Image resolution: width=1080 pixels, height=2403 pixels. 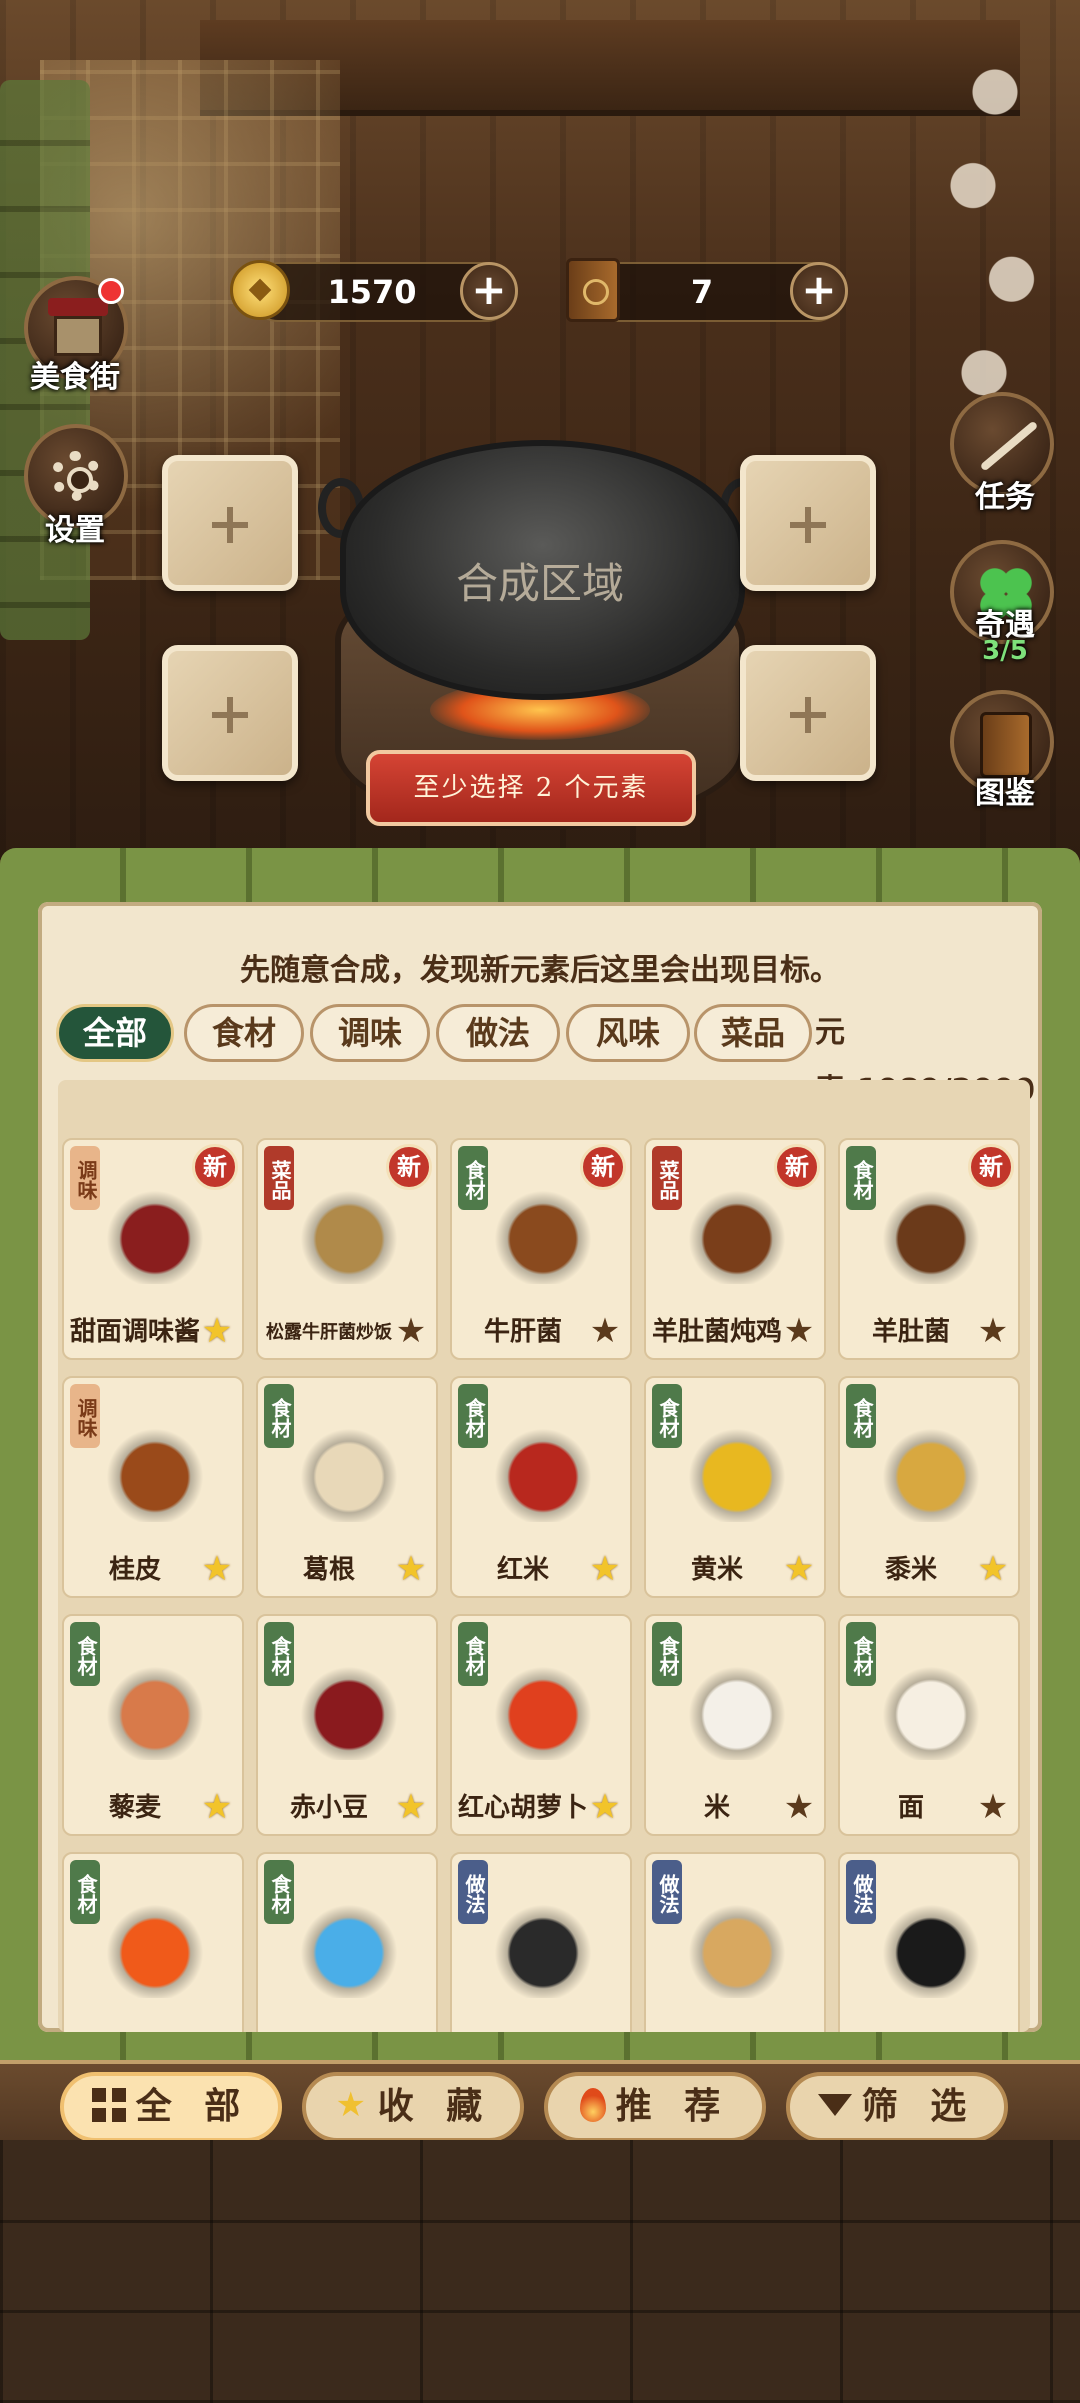 I want to click on quinoa-icon, so click(x=155, y=1710).